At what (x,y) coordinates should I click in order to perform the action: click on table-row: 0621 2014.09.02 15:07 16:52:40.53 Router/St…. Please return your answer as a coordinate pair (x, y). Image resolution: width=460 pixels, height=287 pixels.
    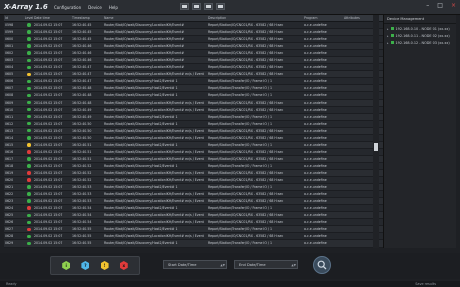
    Looking at the image, I should click on (193, 188).